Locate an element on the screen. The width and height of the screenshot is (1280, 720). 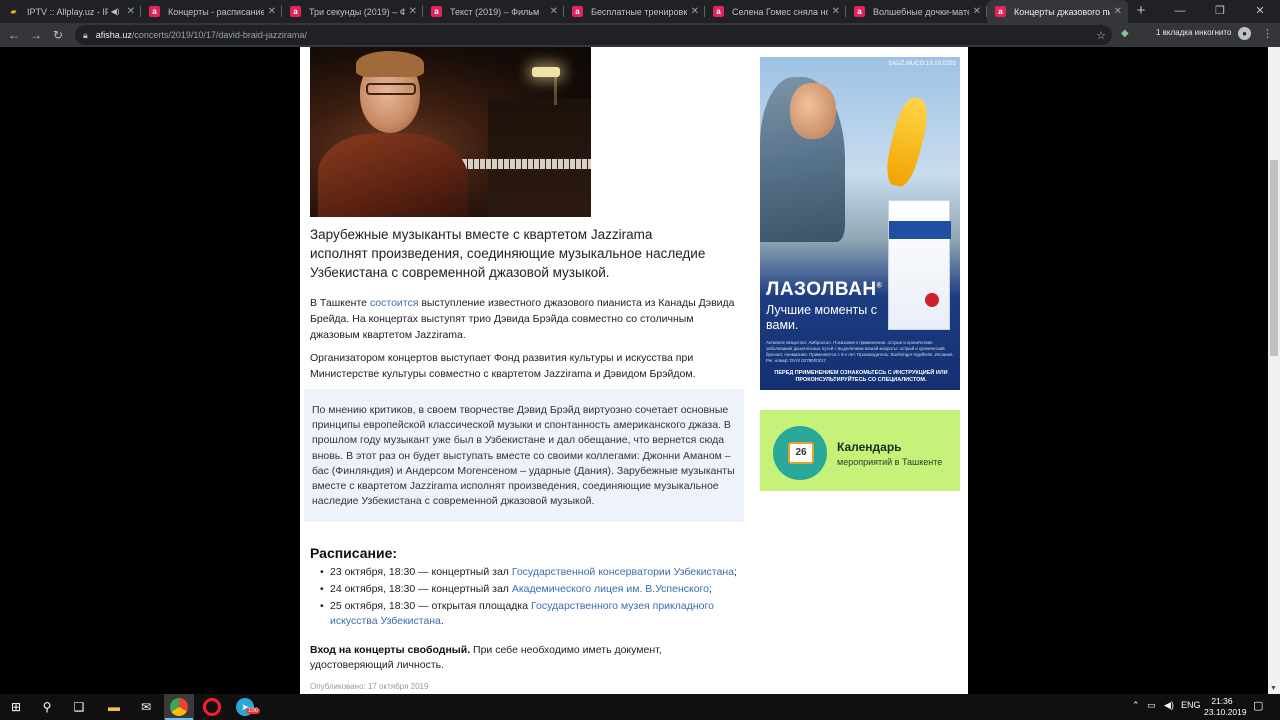
ad-slogan: Лучшие моменты с вами. is located at coordinates (821, 317).